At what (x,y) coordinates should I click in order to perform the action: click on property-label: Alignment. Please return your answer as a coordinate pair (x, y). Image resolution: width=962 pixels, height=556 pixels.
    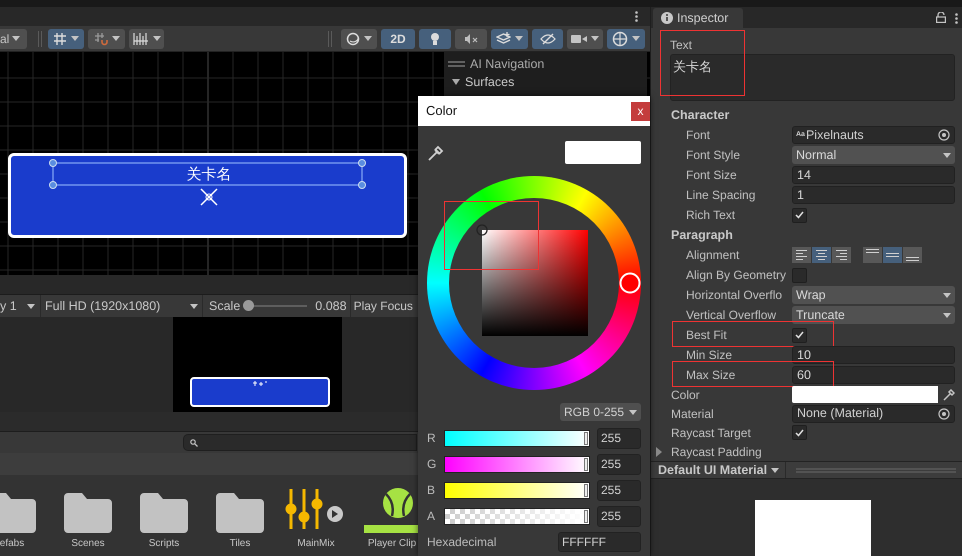
    Looking at the image, I should click on (713, 255).